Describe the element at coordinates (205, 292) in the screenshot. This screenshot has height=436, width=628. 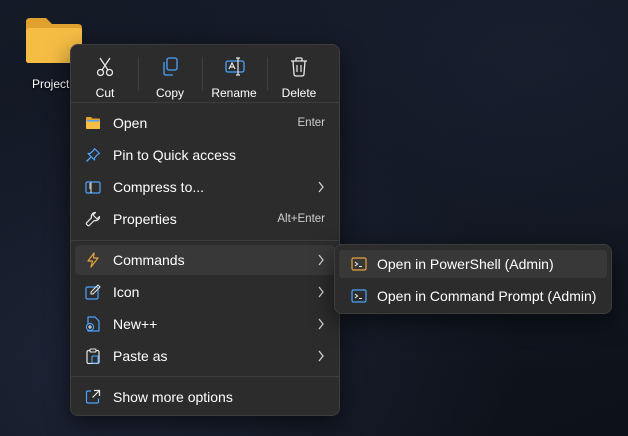
I see `menu-item-icon: Icon` at that location.